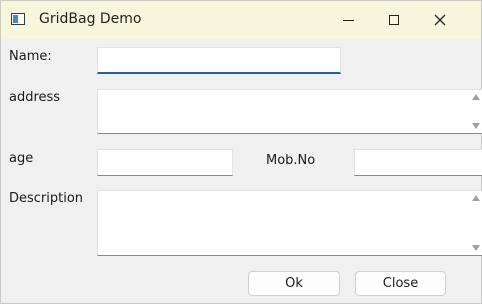 The height and width of the screenshot is (304, 482). Describe the element at coordinates (291, 160) in the screenshot. I see `mob-no-label: Mob.No` at that location.